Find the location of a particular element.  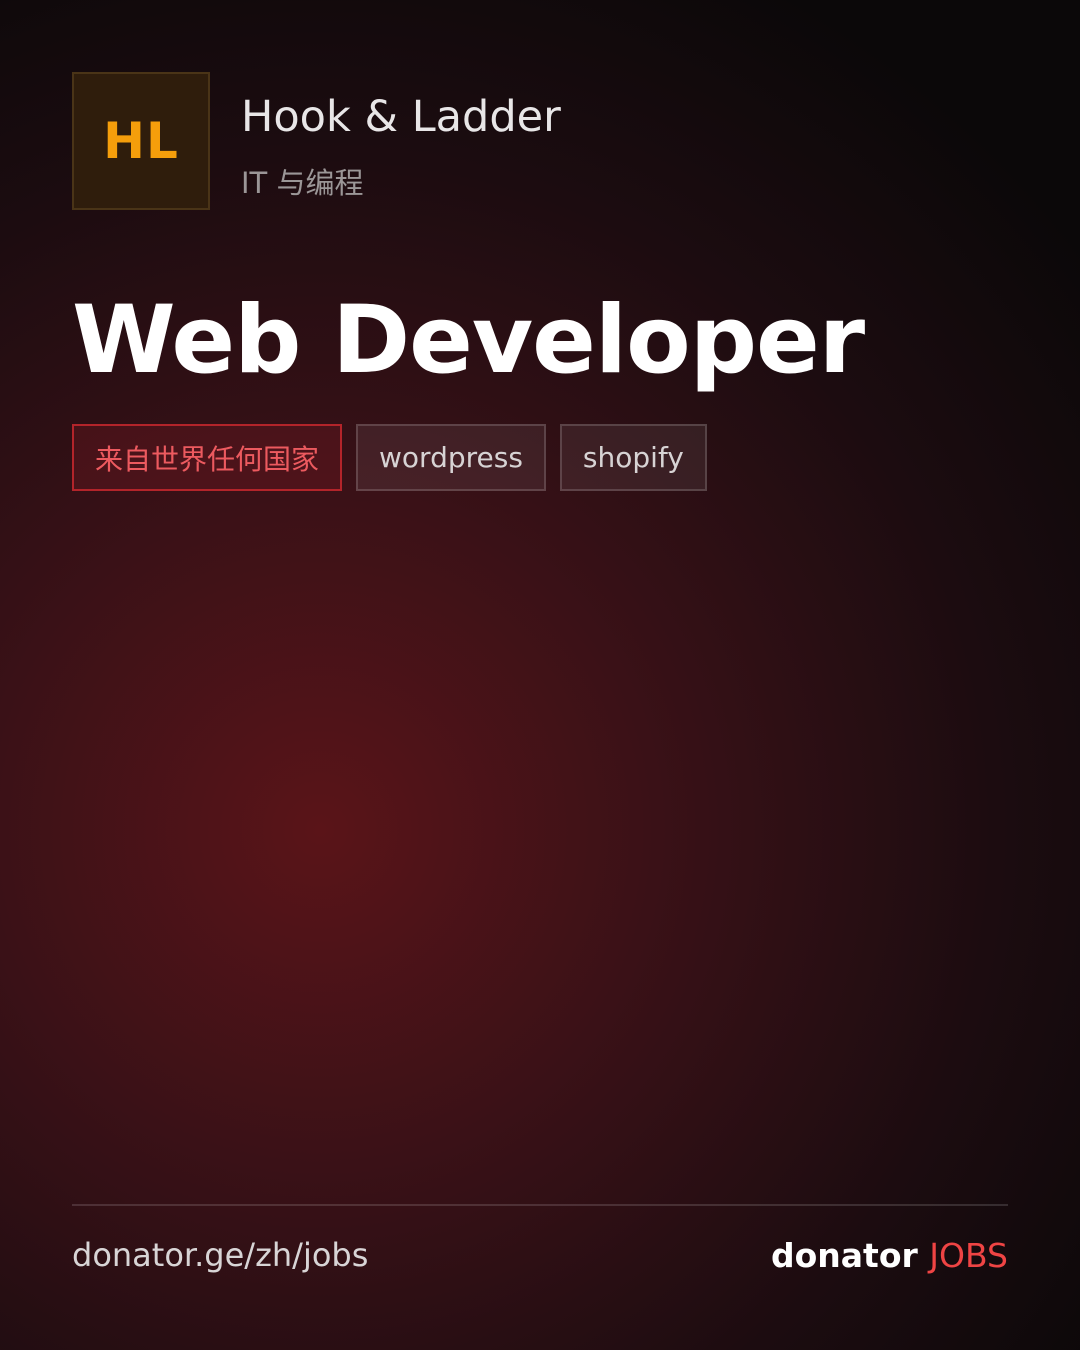

brand-logo: donator JOBS is located at coordinates (889, 1255).